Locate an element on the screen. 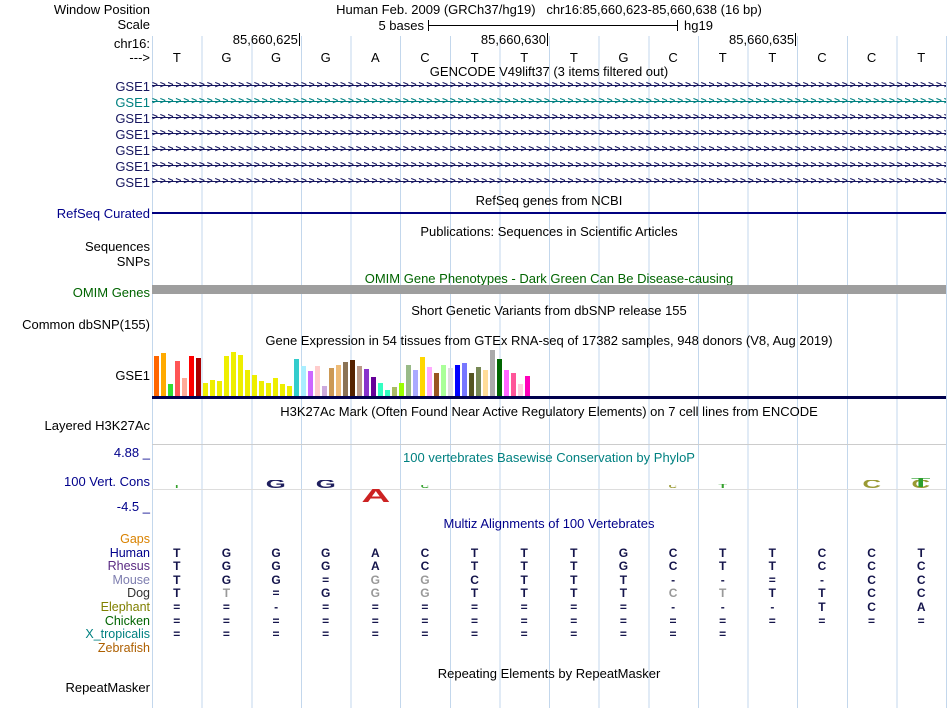 This screenshot has height=710, width=950. species-label-zebrafish: Zebrafish is located at coordinates (124, 648).